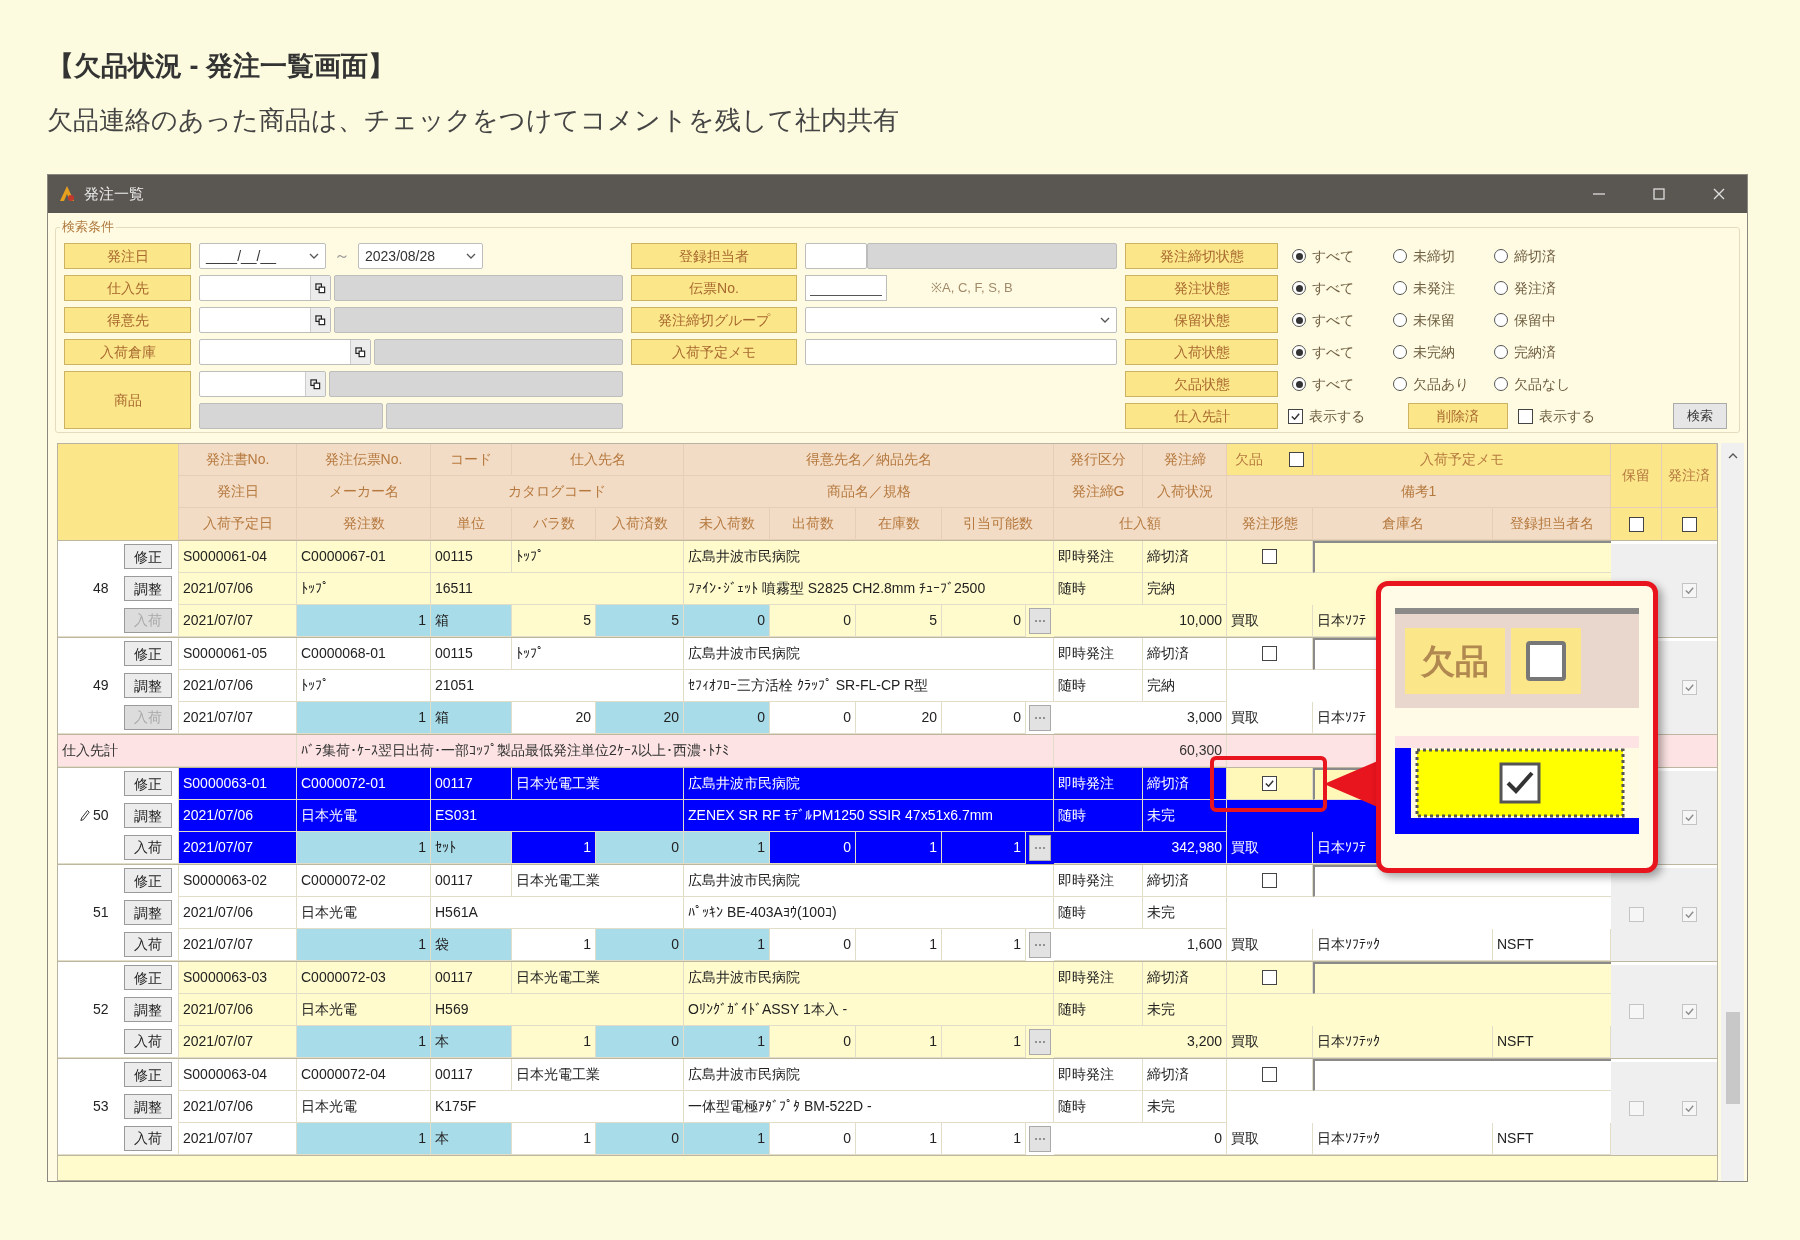 The width and height of the screenshot is (1800, 1240). What do you see at coordinates (127, 288) in the screenshot?
I see `field-label: 仕入先` at bounding box center [127, 288].